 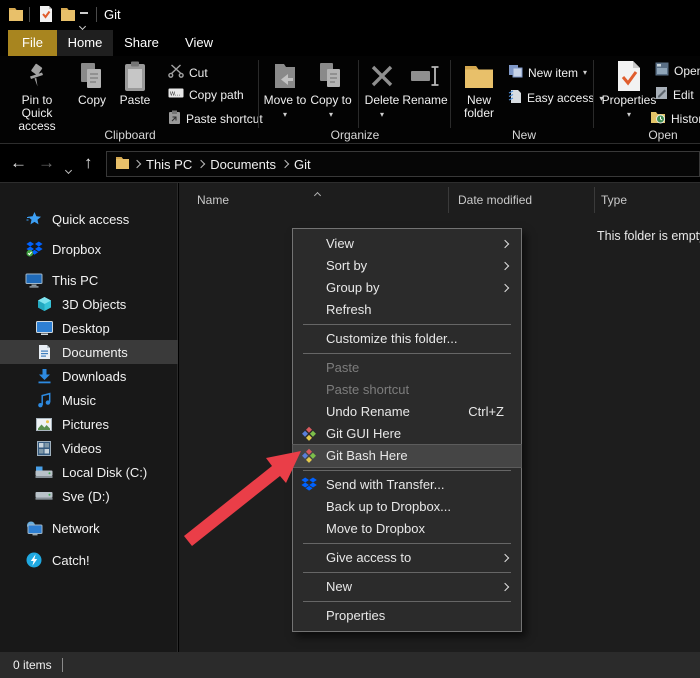 What do you see at coordinates (44, 352) in the screenshot?
I see `documents-icon` at bounding box center [44, 352].